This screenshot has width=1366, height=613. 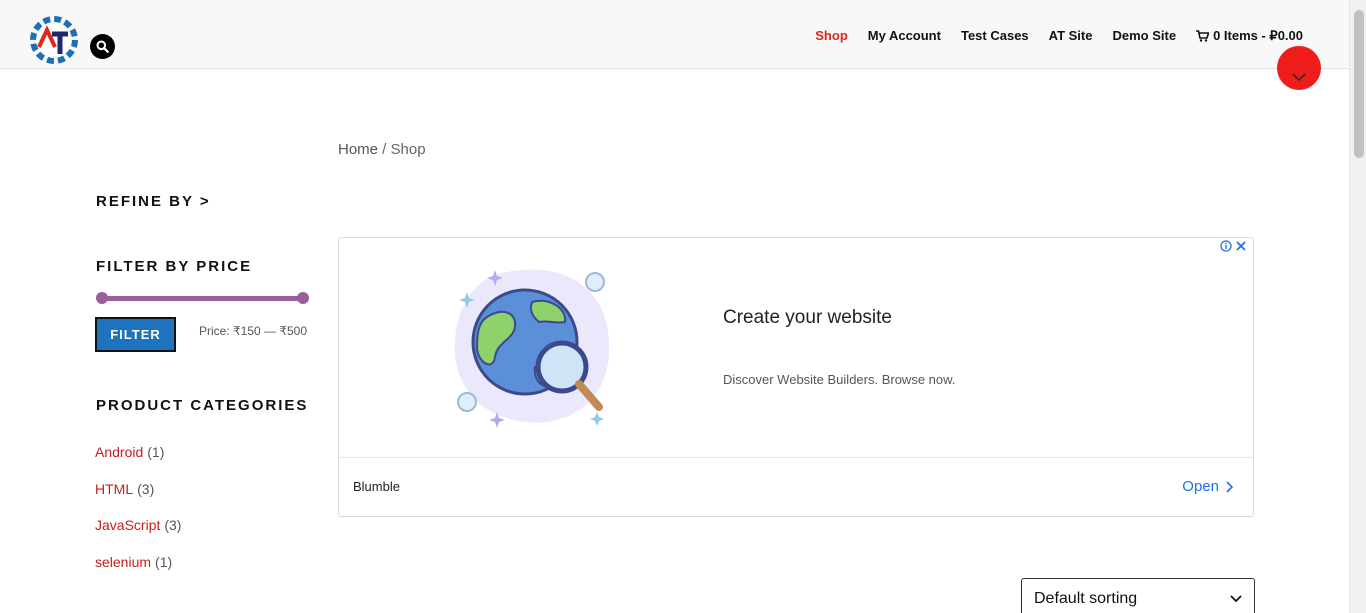 What do you see at coordinates (358, 149) in the screenshot?
I see `breadcrumb-home: Home` at bounding box center [358, 149].